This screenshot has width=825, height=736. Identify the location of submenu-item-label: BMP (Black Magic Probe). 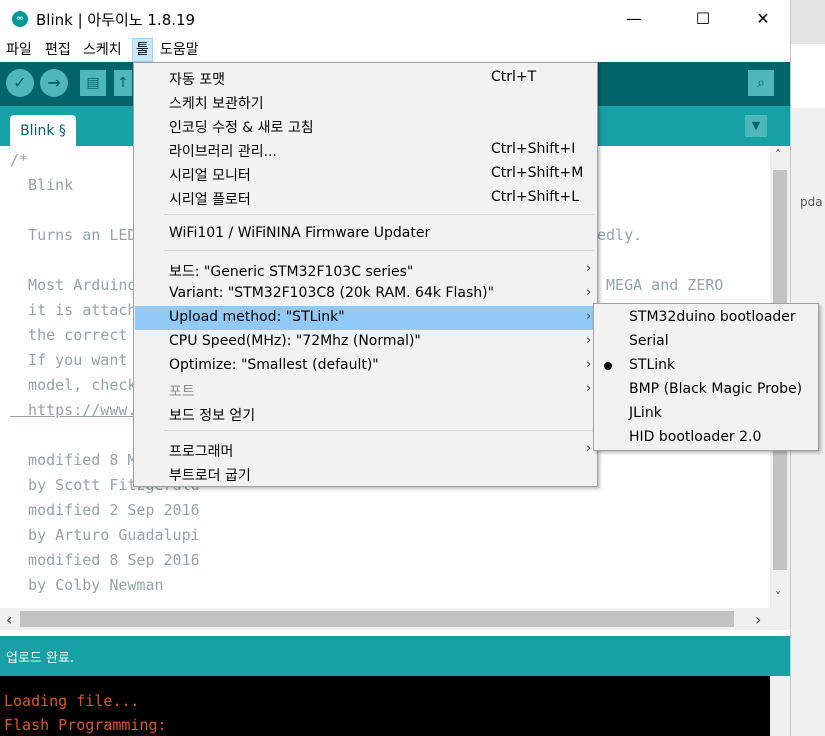
(716, 389).